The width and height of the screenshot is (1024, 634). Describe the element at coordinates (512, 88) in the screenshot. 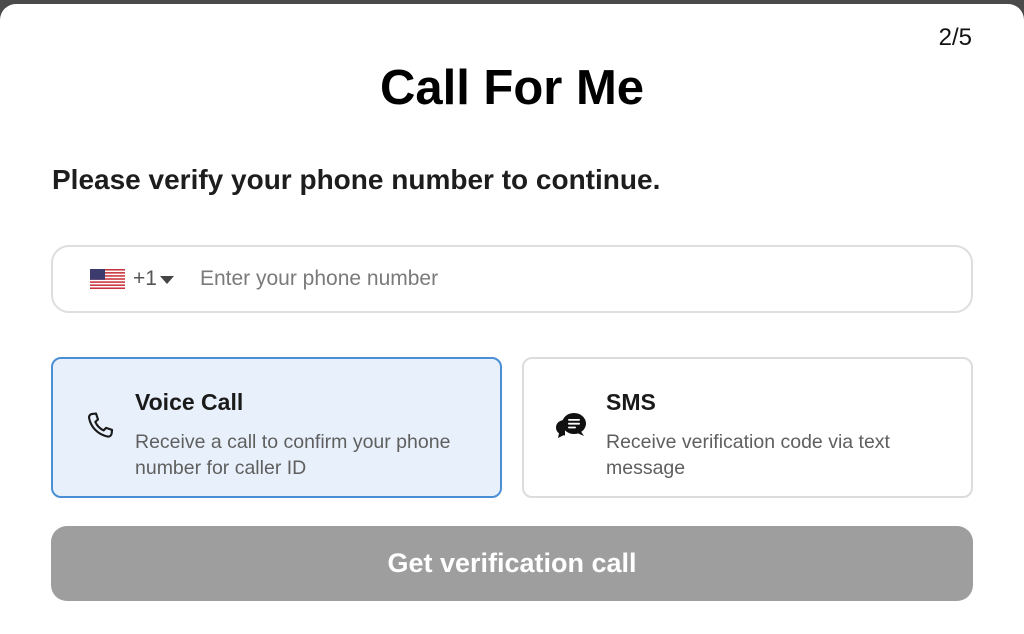

I see `dialog-title: Call For Me` at that location.